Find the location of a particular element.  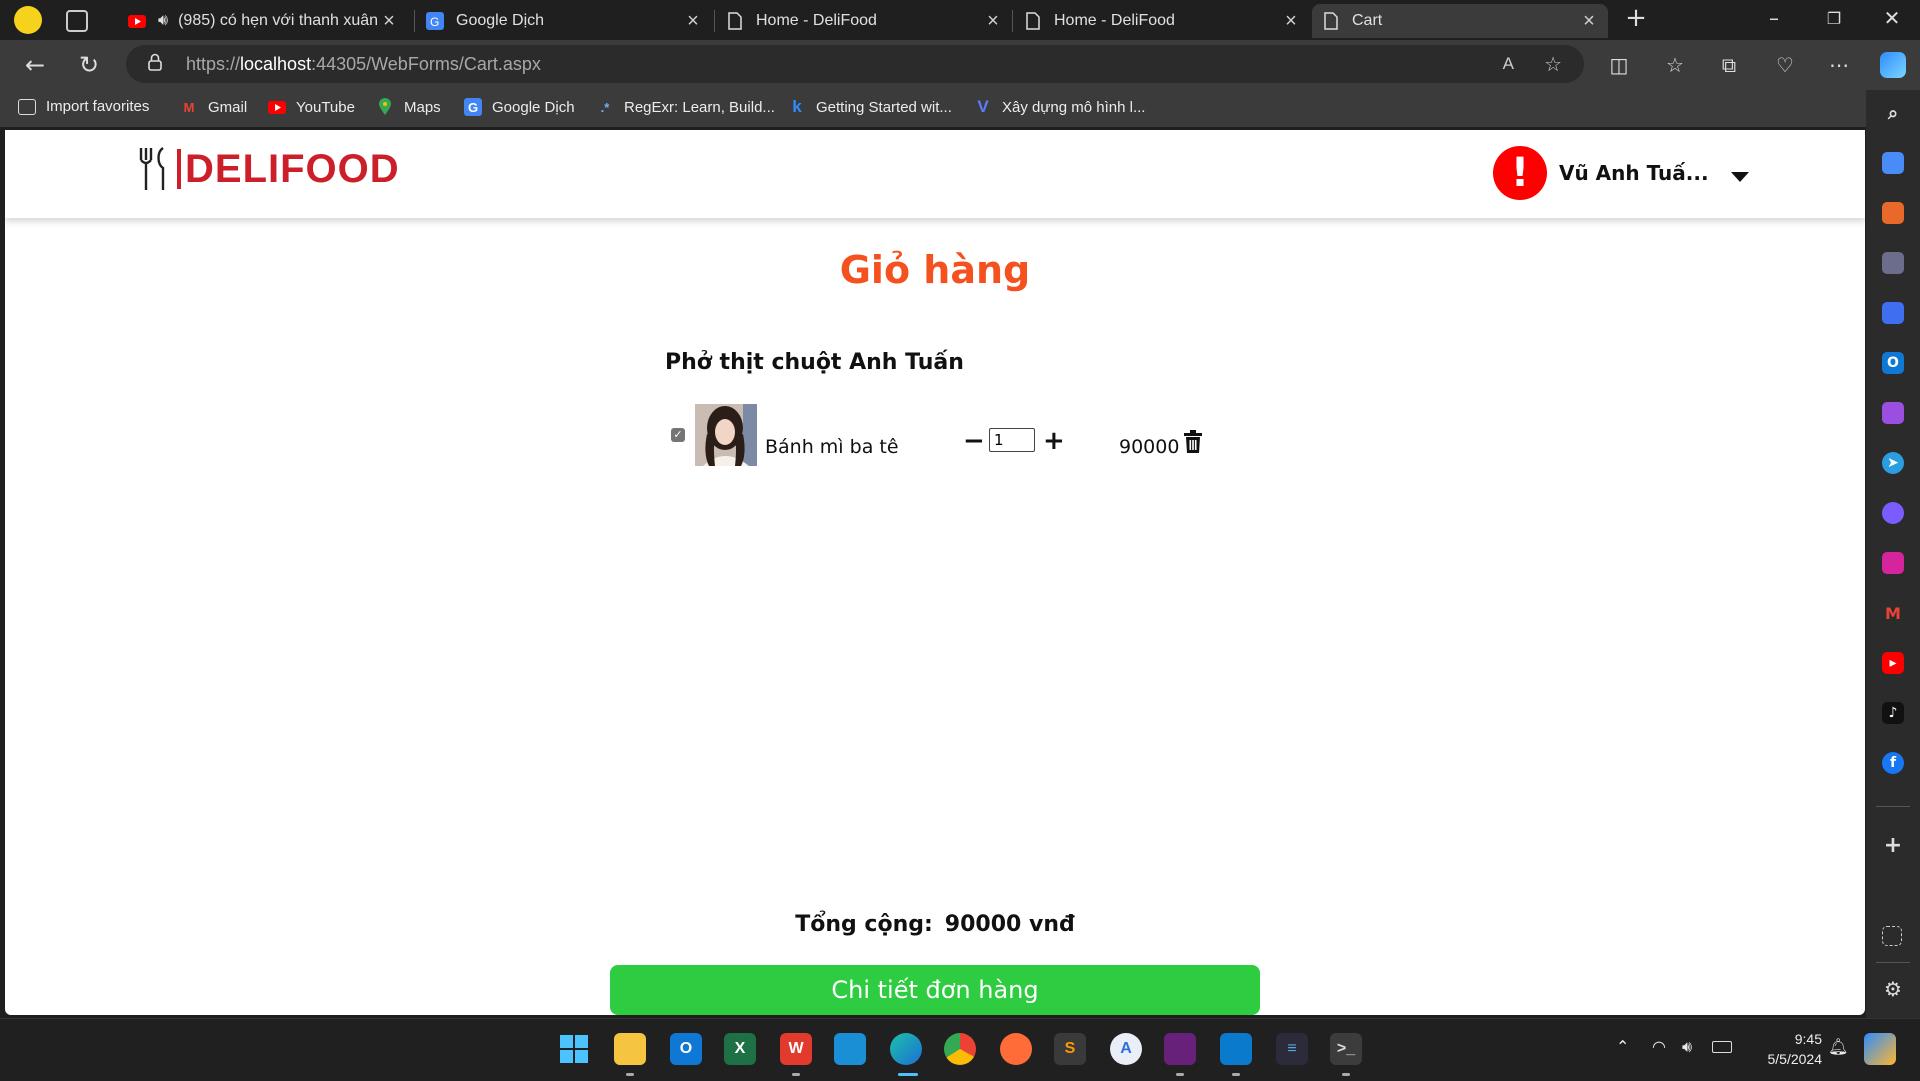

refresh-button: ↻ is located at coordinates (89, 65).